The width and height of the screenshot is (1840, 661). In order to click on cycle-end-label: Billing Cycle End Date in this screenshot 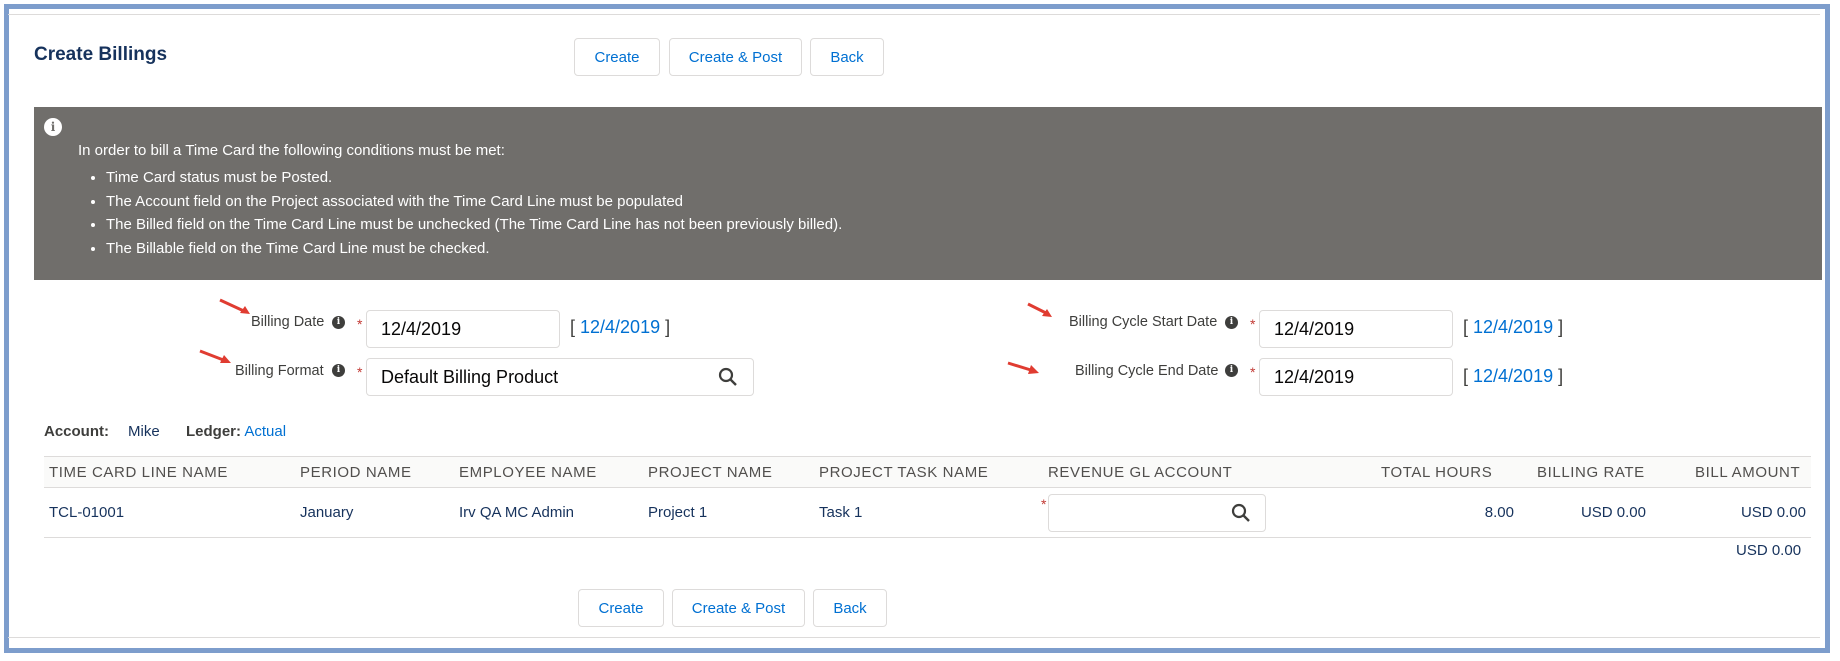, I will do `click(1147, 371)`.